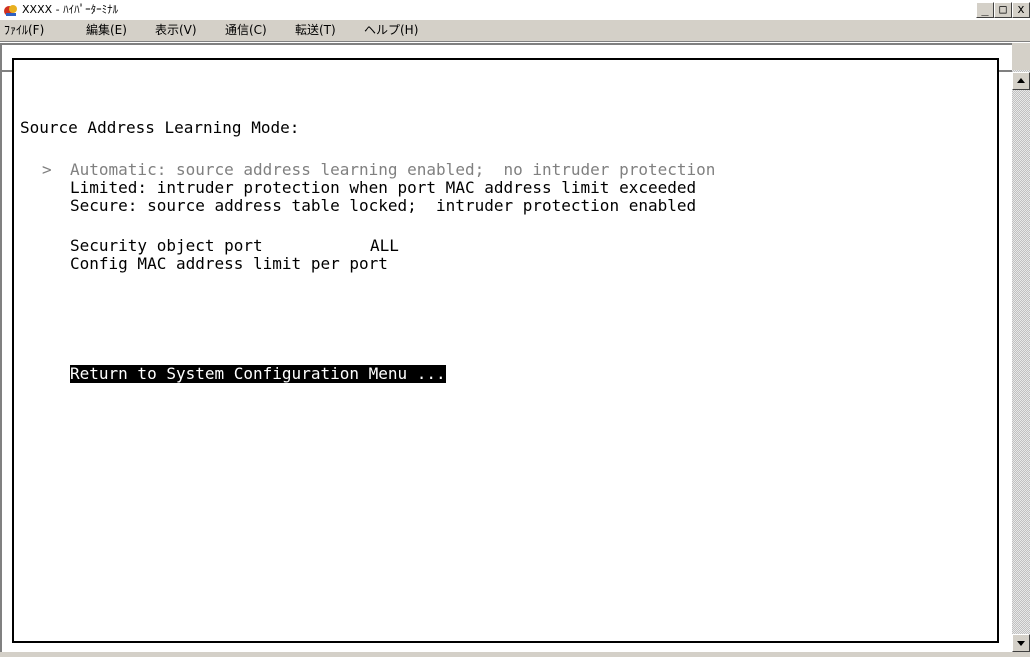  What do you see at coordinates (176, 30) in the screenshot?
I see `menu-view: 表示(V)` at bounding box center [176, 30].